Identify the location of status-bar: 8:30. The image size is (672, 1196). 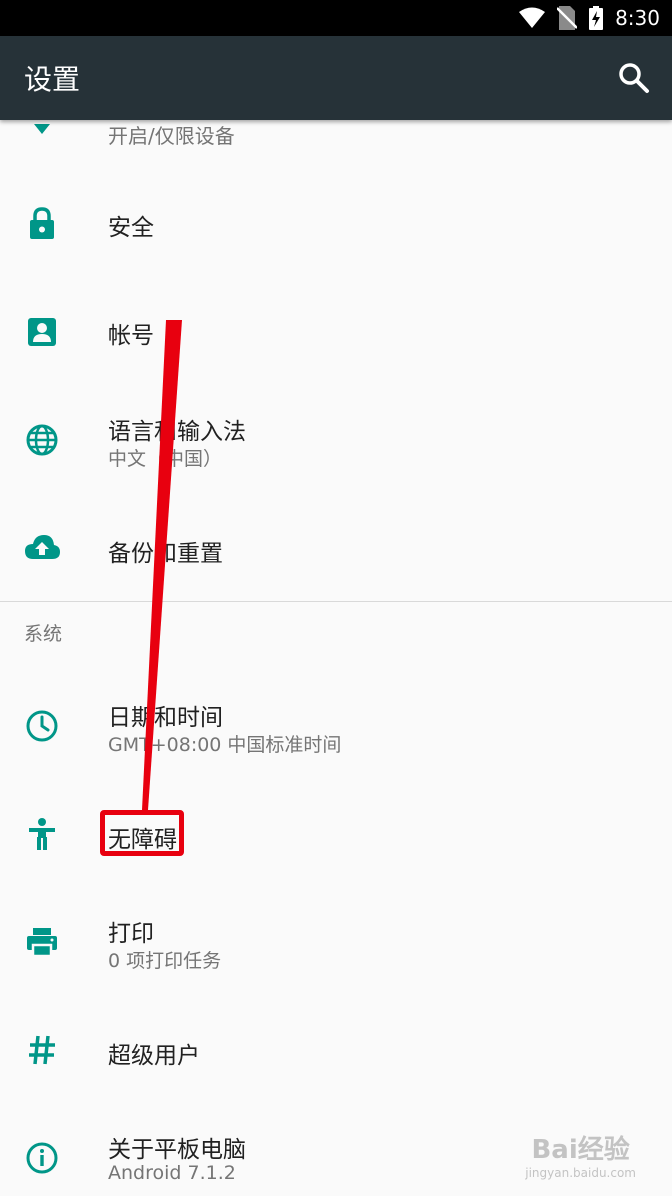
(336, 18).